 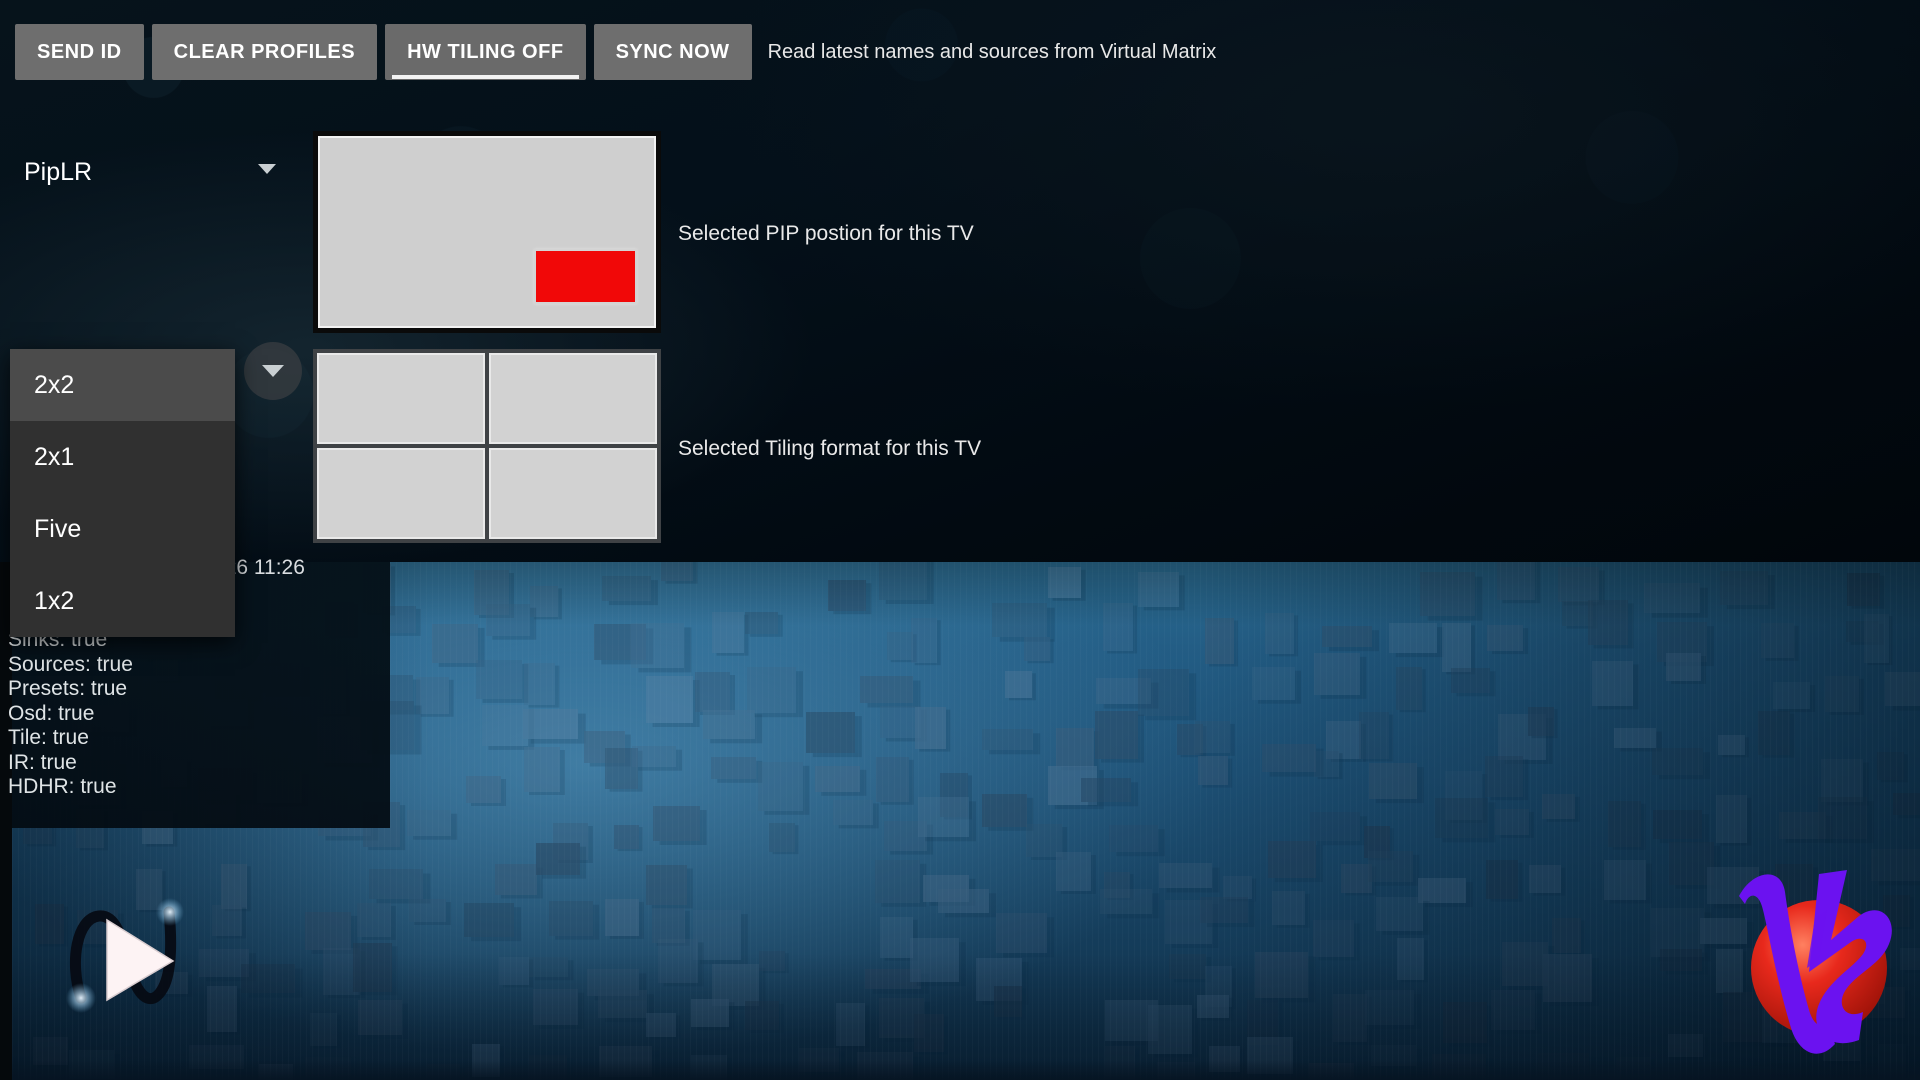 I want to click on tiling-description-label: Selected Tiling format for this TV, so click(x=830, y=448).